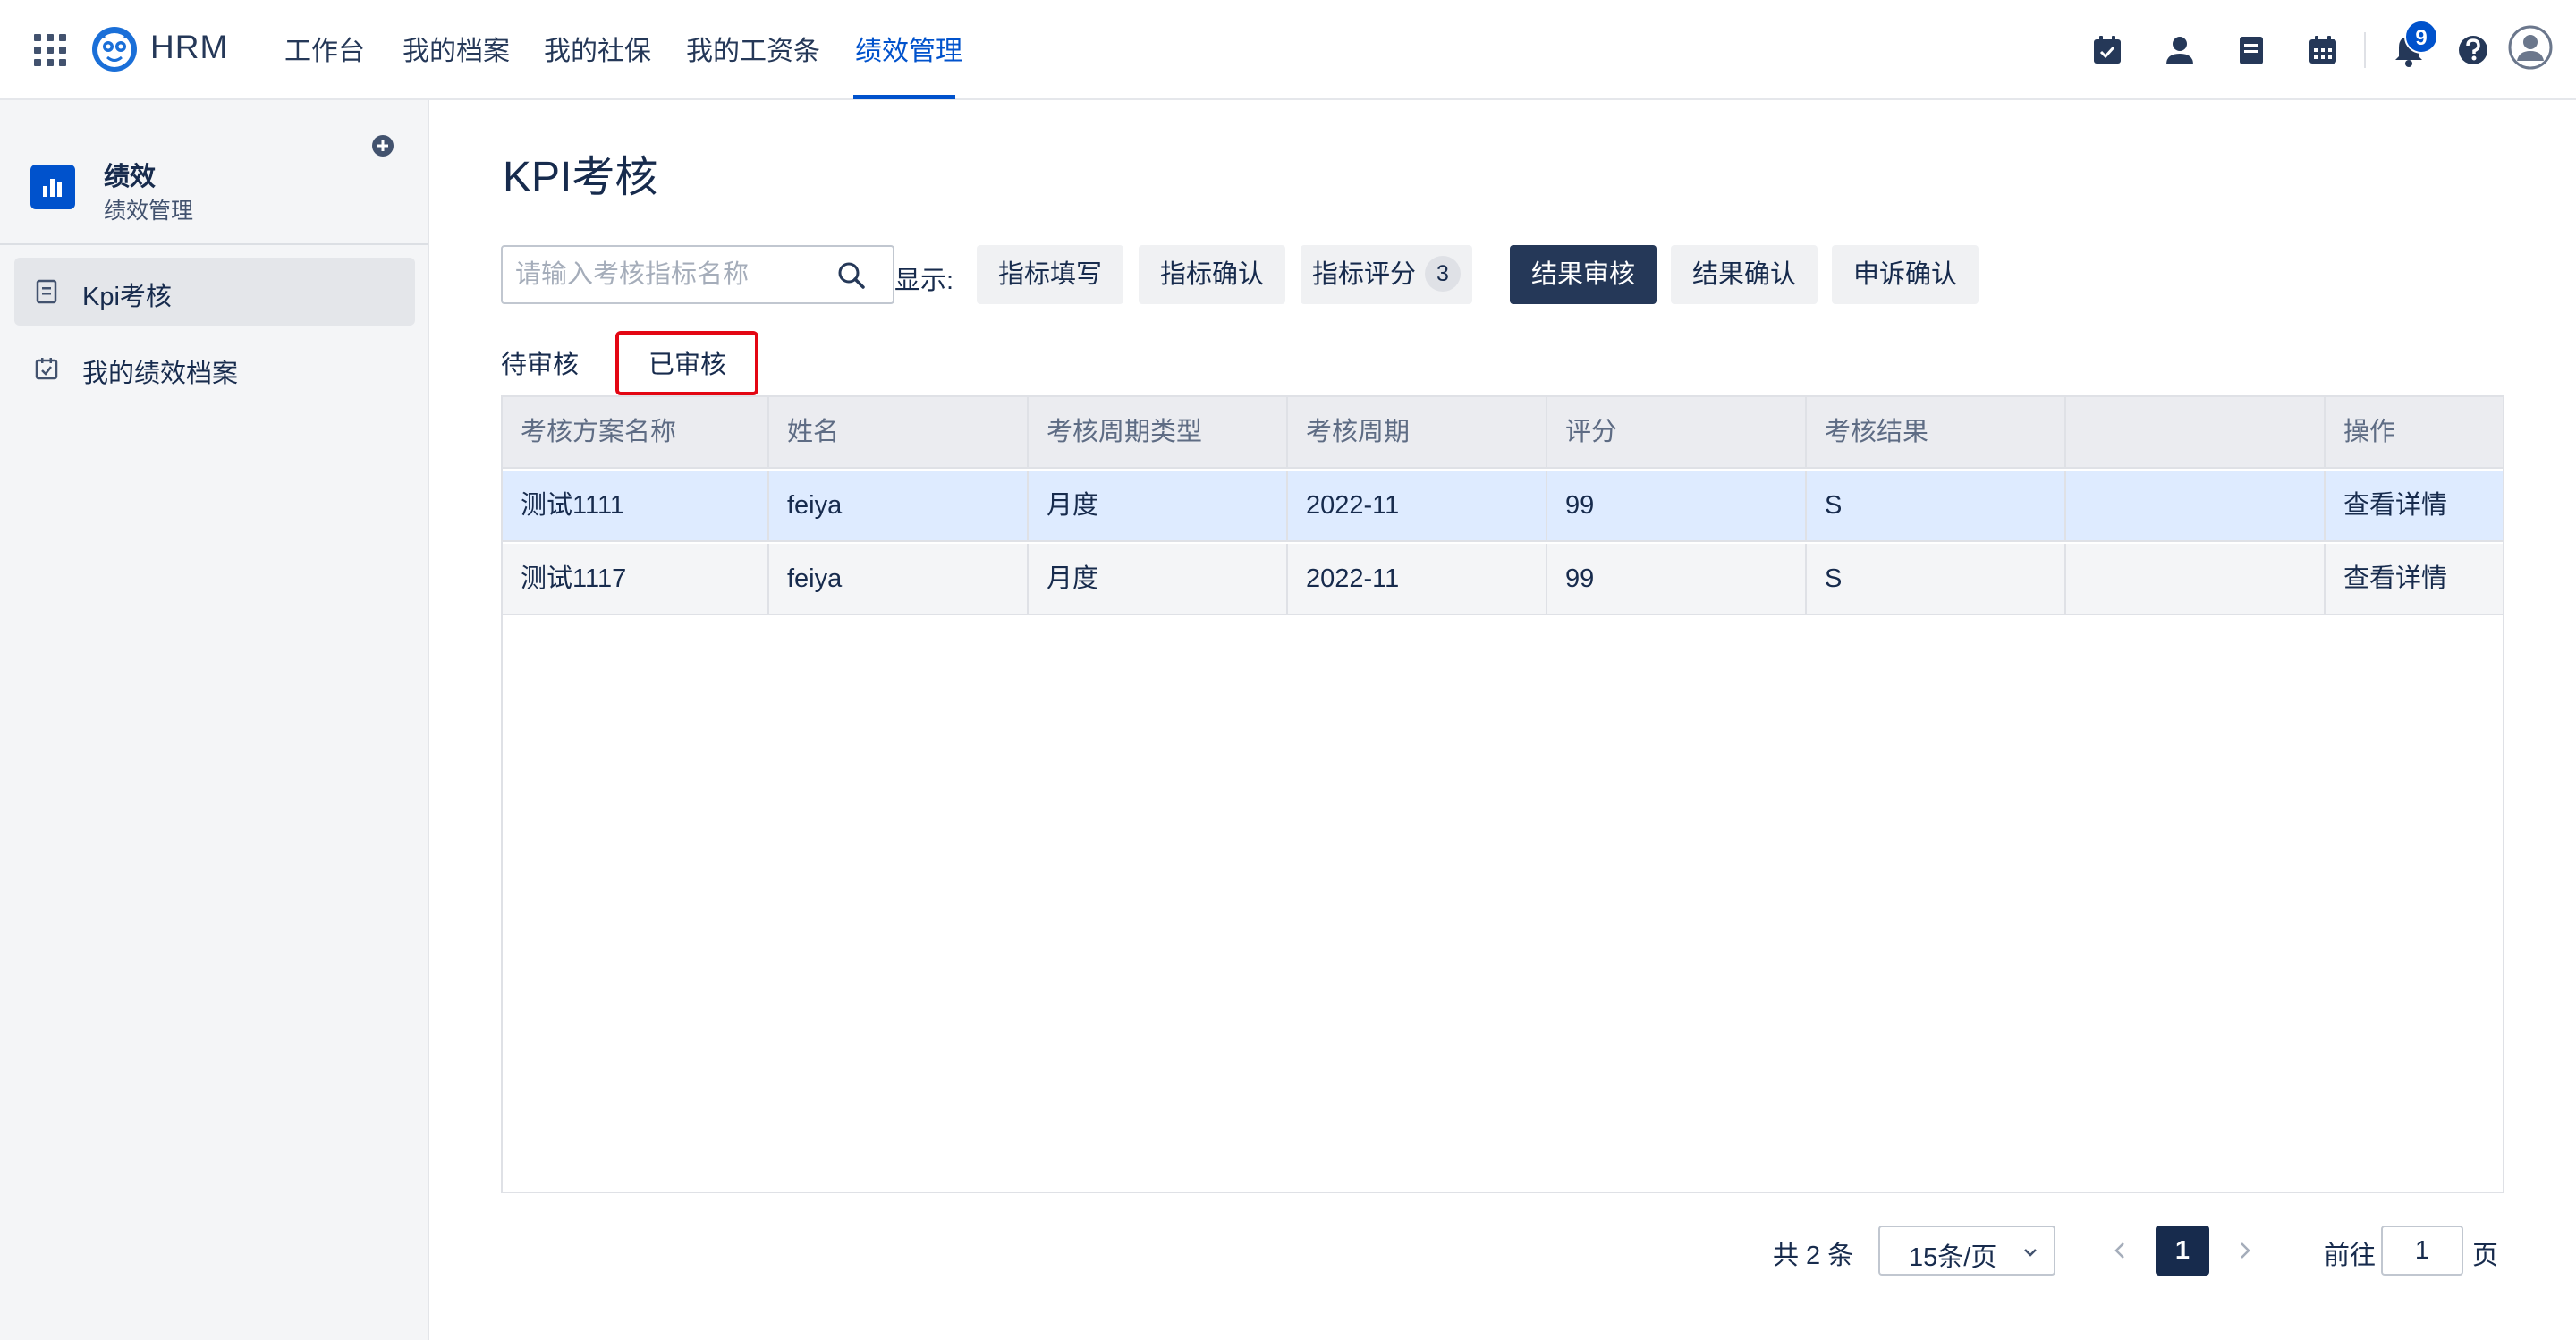 This screenshot has width=2576, height=1340. What do you see at coordinates (2365, 50) in the screenshot?
I see `toolbar-divider` at bounding box center [2365, 50].